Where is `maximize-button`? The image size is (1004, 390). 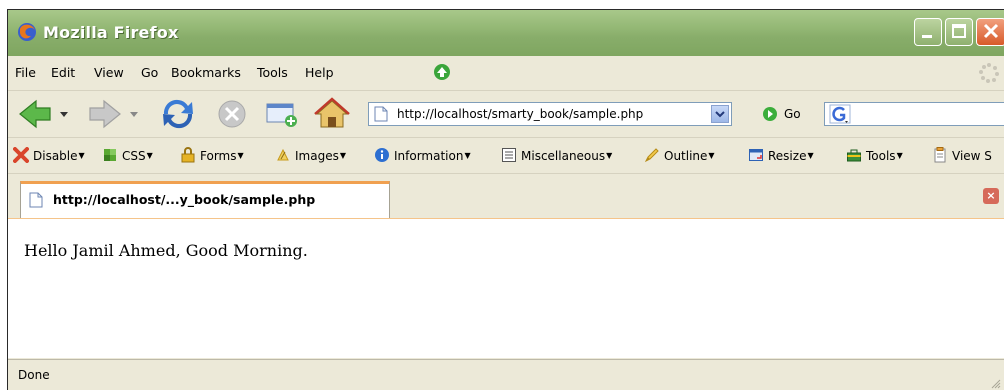 maximize-button is located at coordinates (959, 32).